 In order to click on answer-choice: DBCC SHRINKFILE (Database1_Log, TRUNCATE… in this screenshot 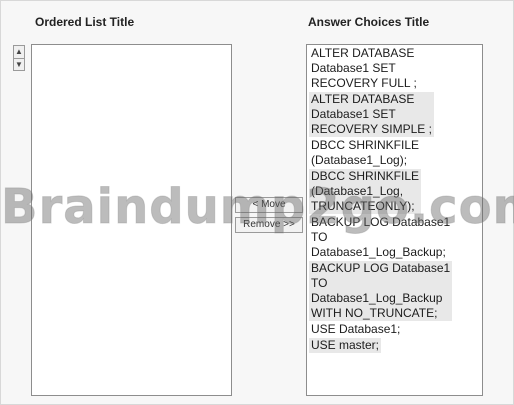, I will do `click(365, 191)`.